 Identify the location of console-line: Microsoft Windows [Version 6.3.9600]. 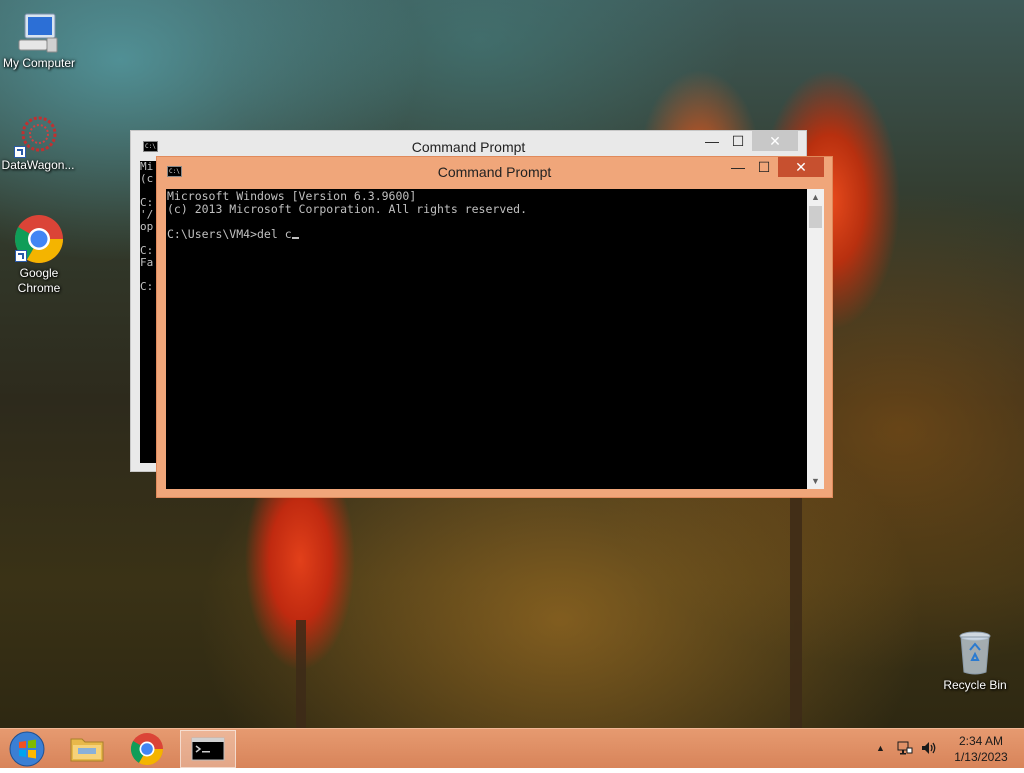
(292, 196).